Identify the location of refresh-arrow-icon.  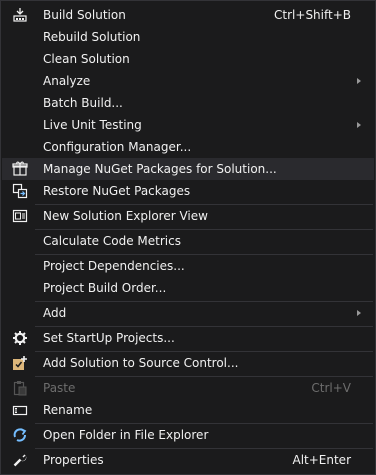
(20, 435).